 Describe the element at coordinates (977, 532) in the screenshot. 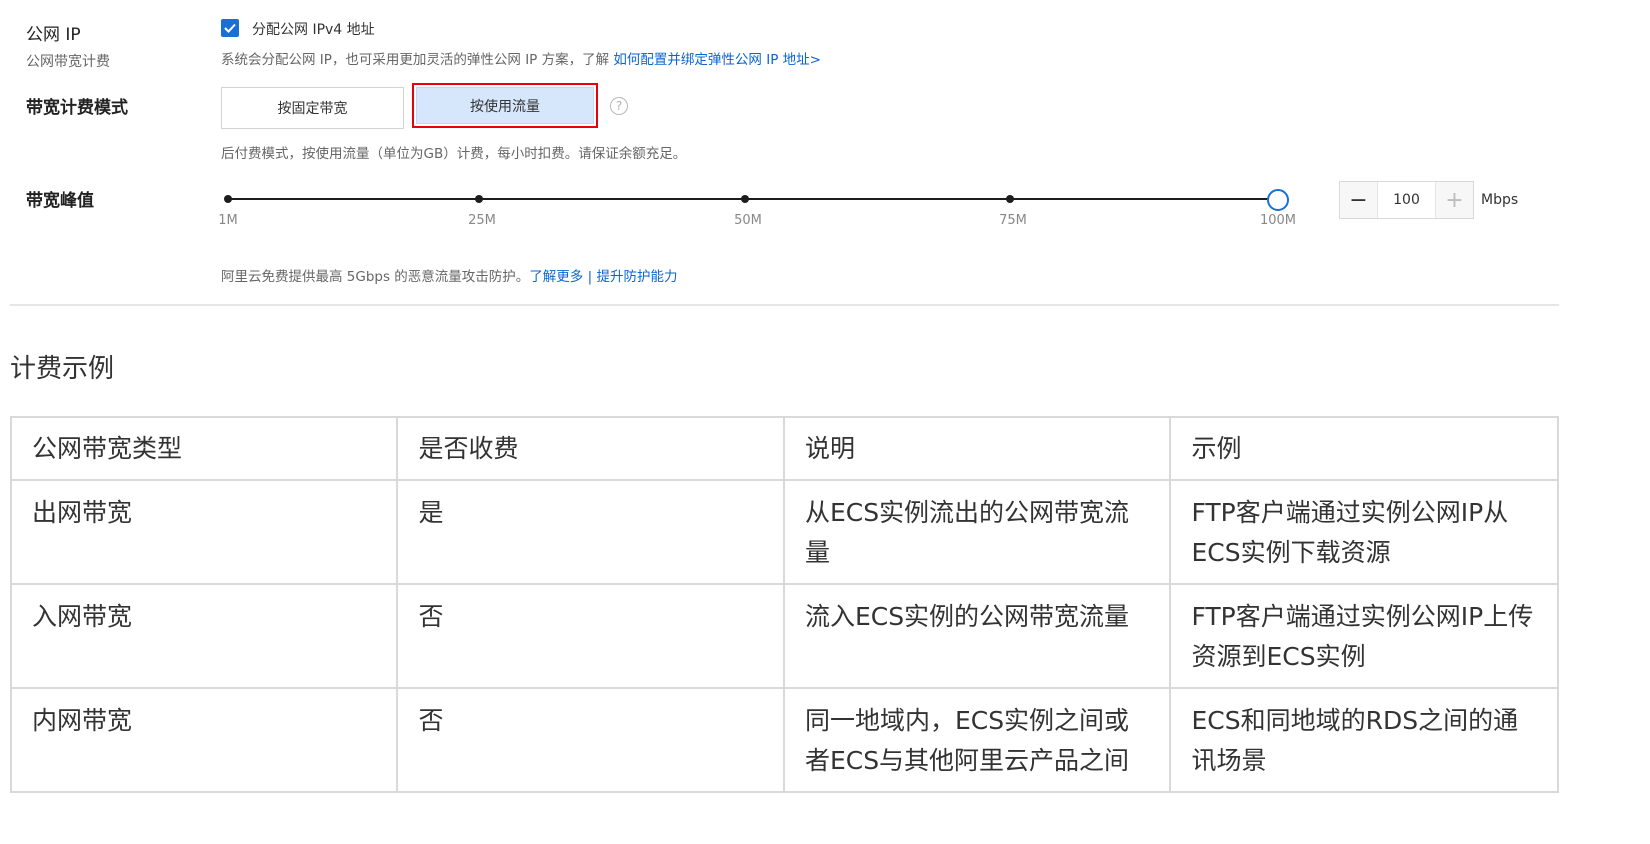

I see `table-cell: 从ECS实例流出的公网带宽流量` at that location.